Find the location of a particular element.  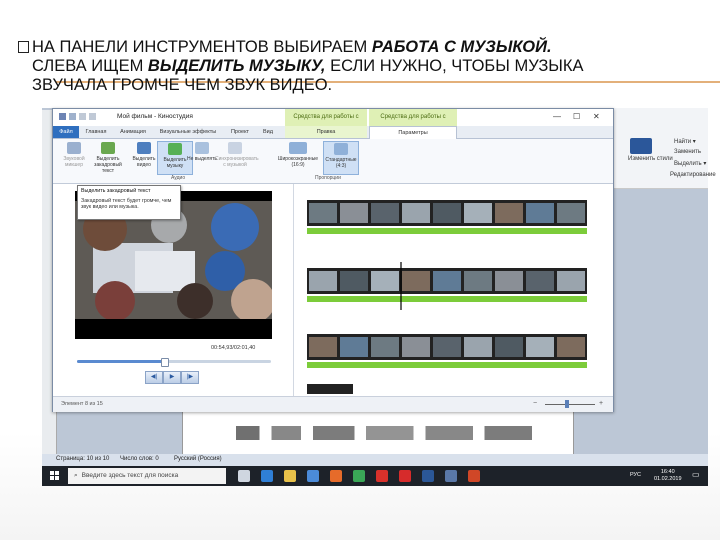

tab-animation: Анимация is located at coordinates (133, 132).